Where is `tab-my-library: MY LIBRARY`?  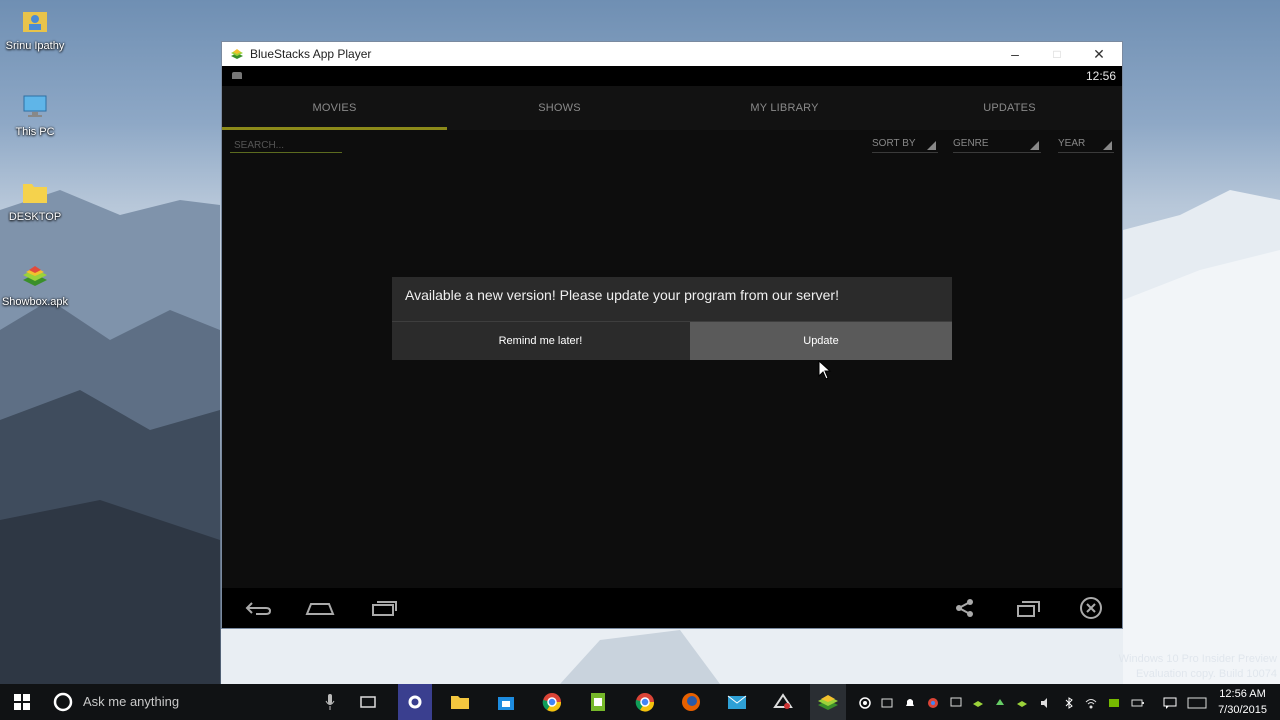
tab-my-library: MY LIBRARY is located at coordinates (784, 108).